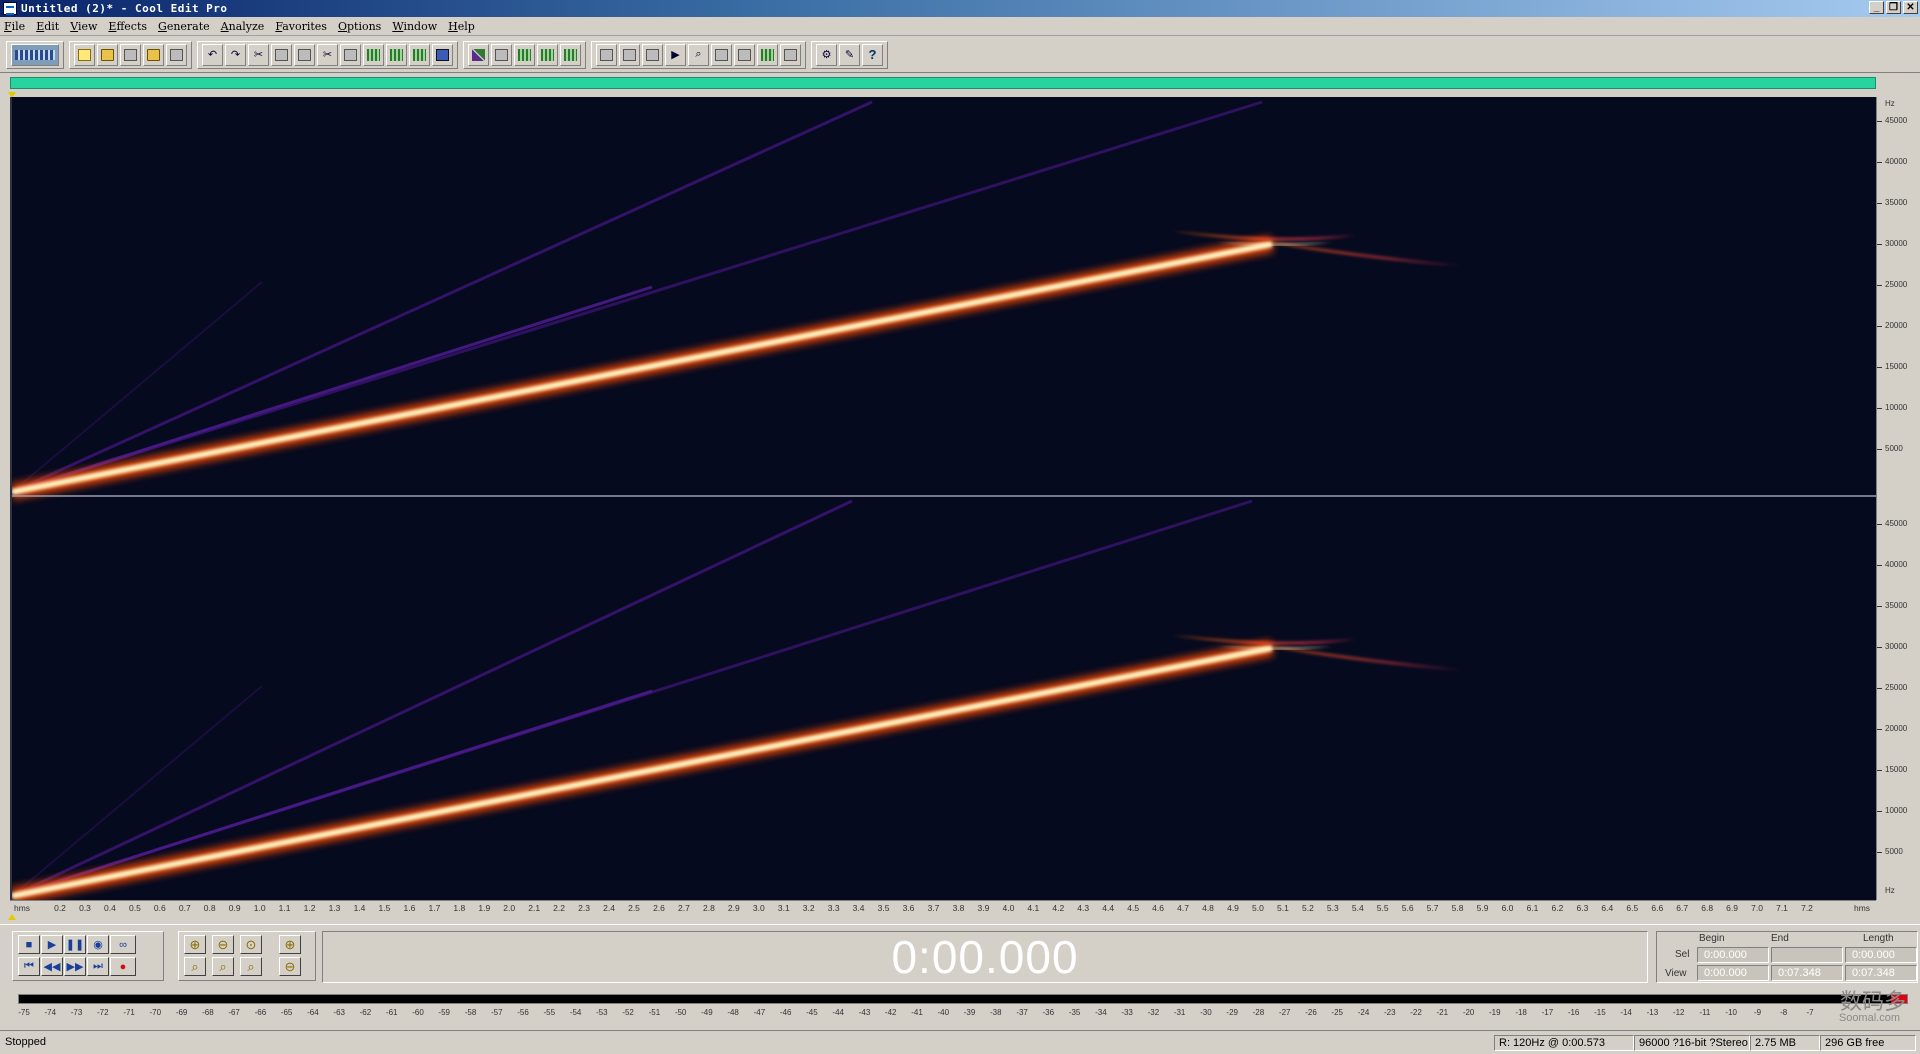 This screenshot has height=1054, width=1920. I want to click on grid-view-button, so click(524, 54).